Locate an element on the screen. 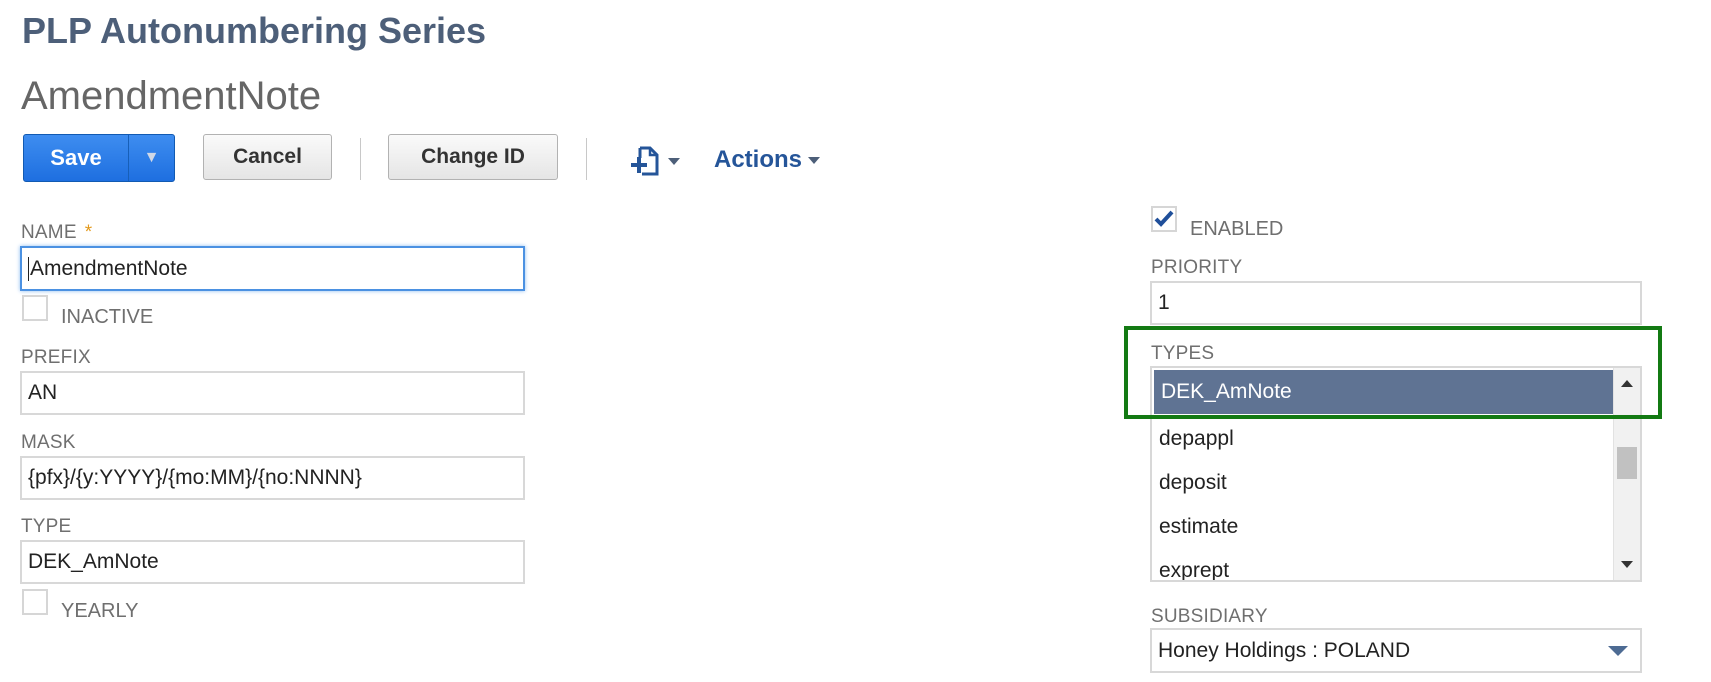 This screenshot has width=1711, height=682. save-button-group: Save ▼ is located at coordinates (99, 158).